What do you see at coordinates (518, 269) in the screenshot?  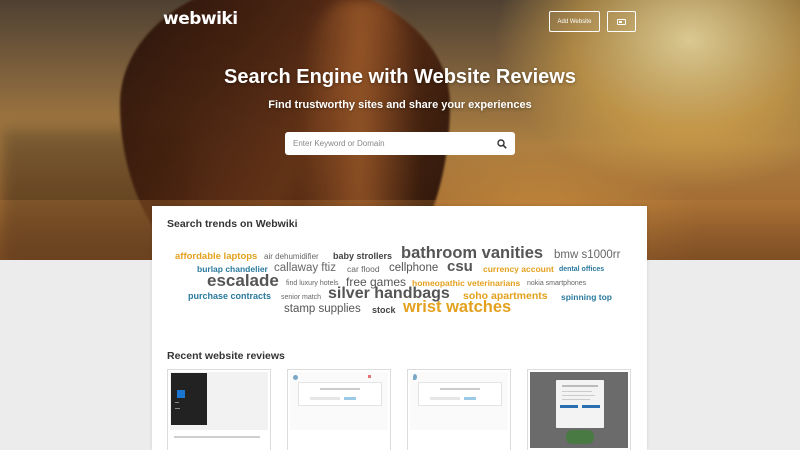 I see `trend-term: currency account` at bounding box center [518, 269].